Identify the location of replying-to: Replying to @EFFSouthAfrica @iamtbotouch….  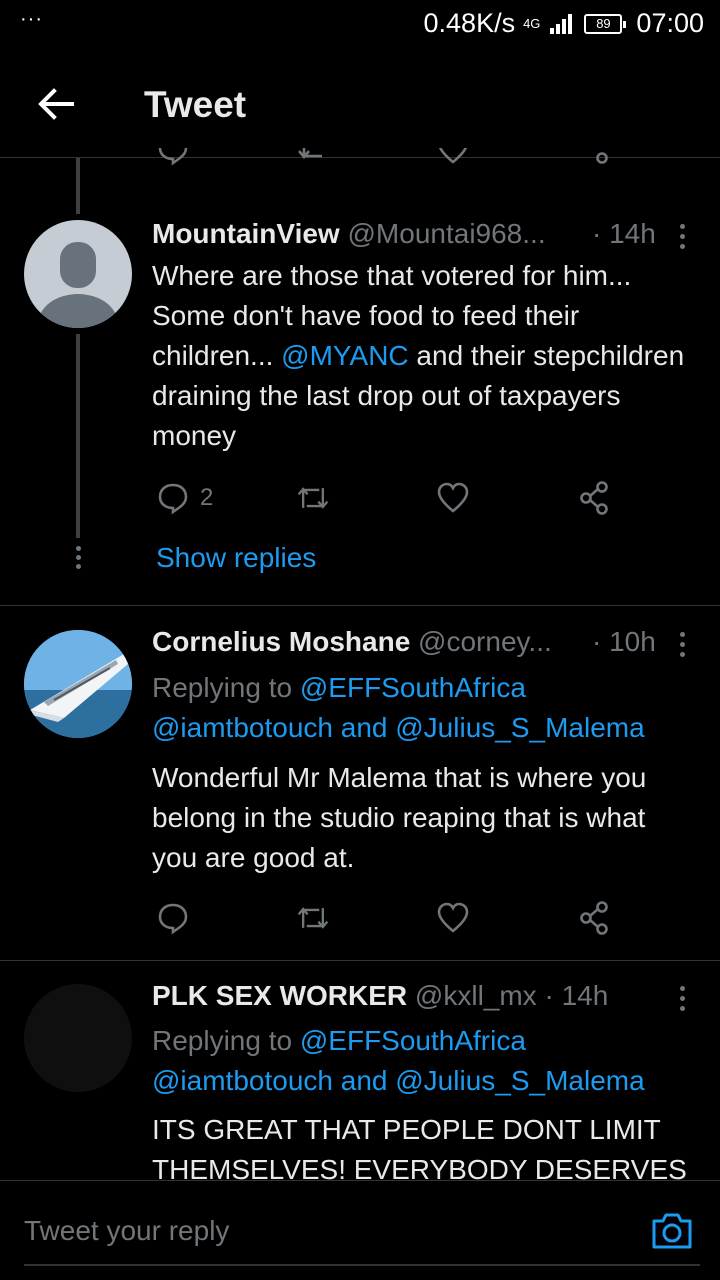
(422, 1061).